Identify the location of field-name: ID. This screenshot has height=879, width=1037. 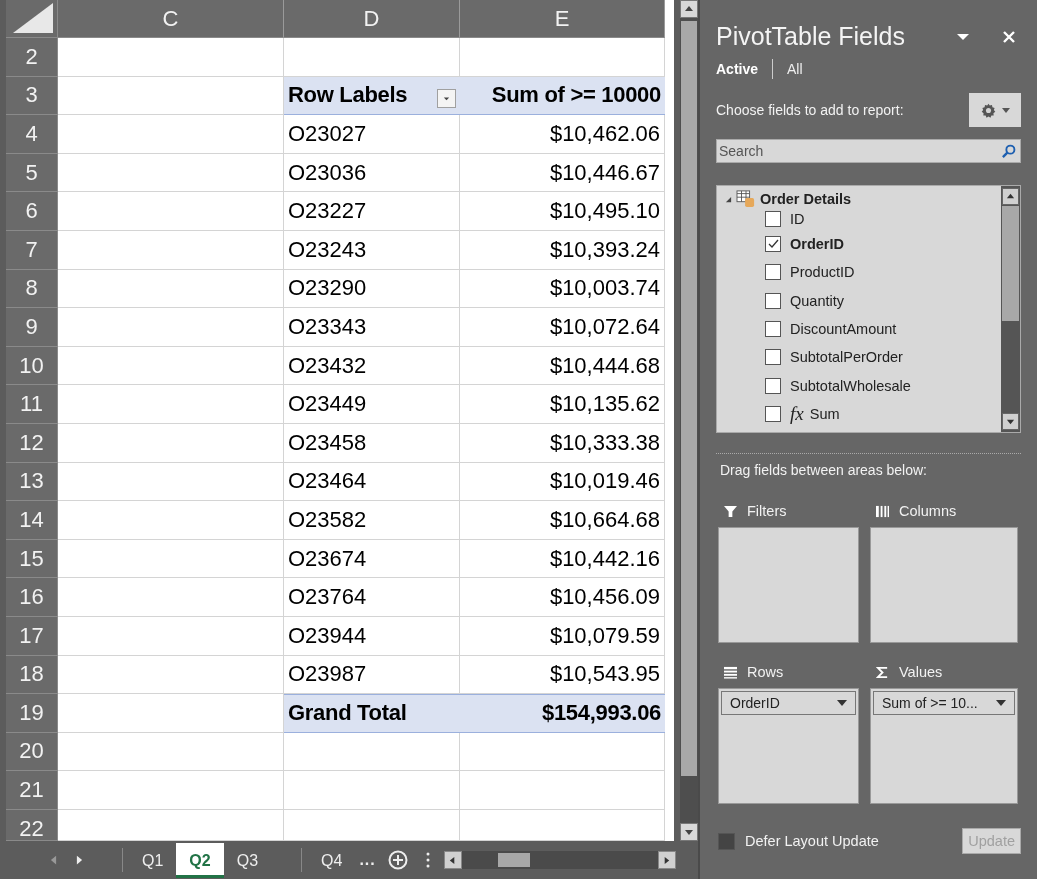
(797, 219).